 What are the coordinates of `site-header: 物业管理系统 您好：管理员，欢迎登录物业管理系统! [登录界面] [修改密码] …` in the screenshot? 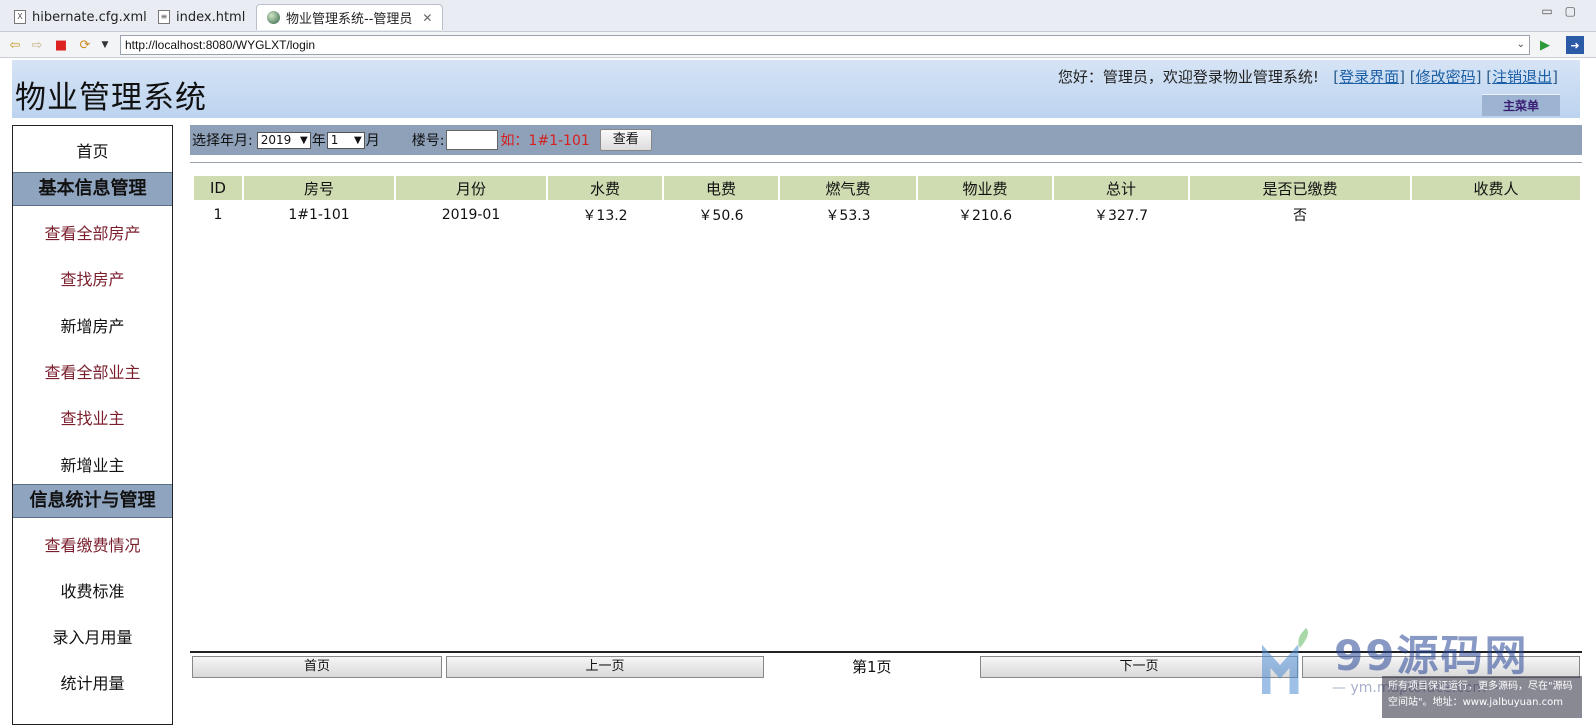 It's located at (796, 89).